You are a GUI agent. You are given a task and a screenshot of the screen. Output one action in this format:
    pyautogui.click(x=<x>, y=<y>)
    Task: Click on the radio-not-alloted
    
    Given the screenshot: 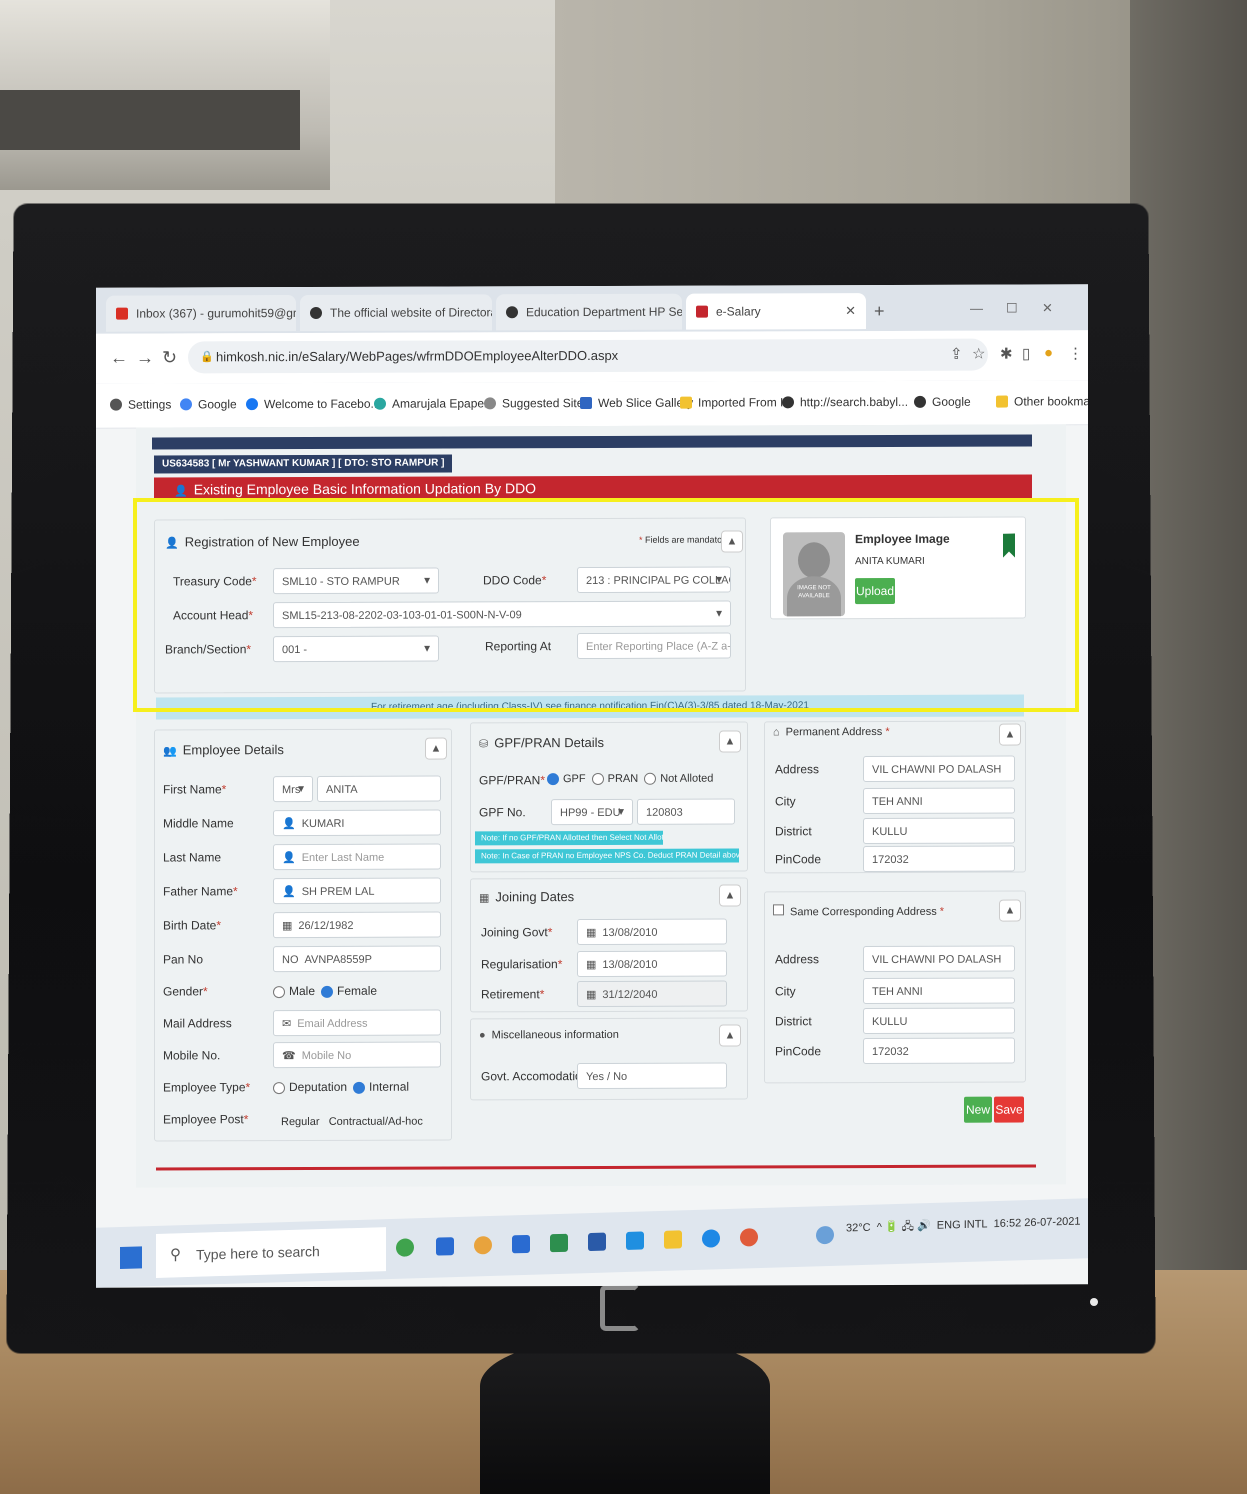 What is the action you would take?
    pyautogui.click(x=650, y=778)
    